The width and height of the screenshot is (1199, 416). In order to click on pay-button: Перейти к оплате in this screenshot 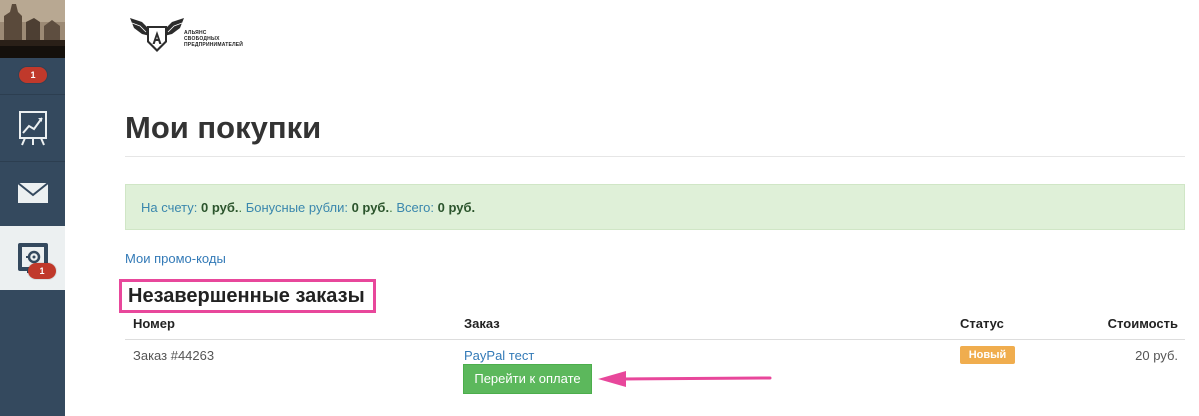, I will do `click(527, 379)`.